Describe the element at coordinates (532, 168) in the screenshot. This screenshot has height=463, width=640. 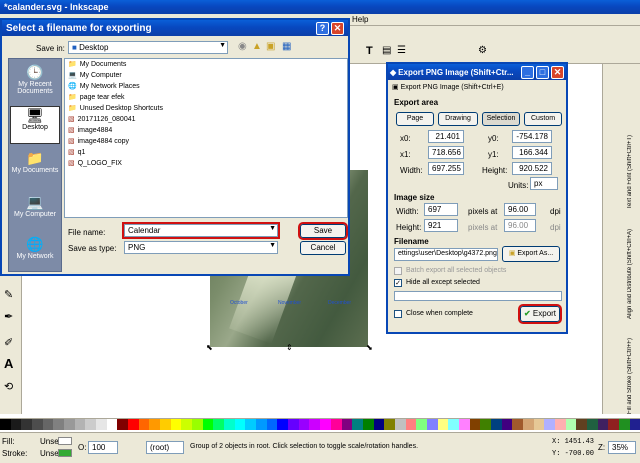
I see `height-input: 920.522` at that location.